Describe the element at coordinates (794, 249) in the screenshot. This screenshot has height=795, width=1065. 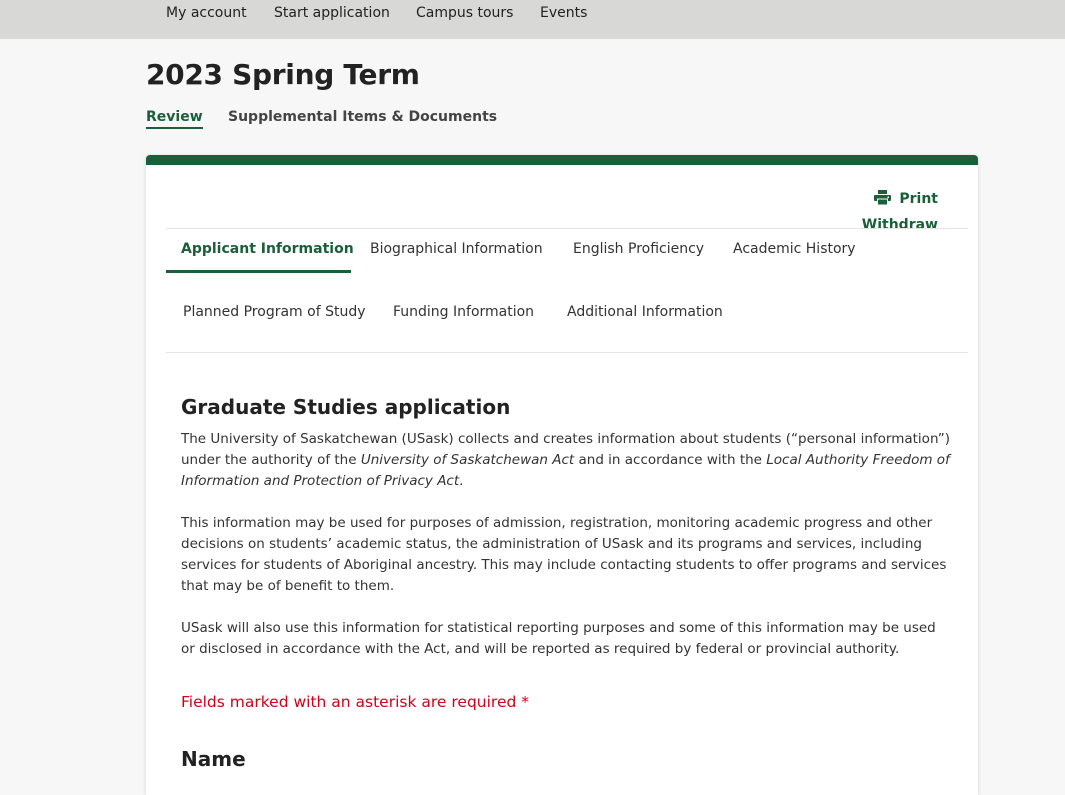
I see `tab-academic-history: Academic History` at that location.